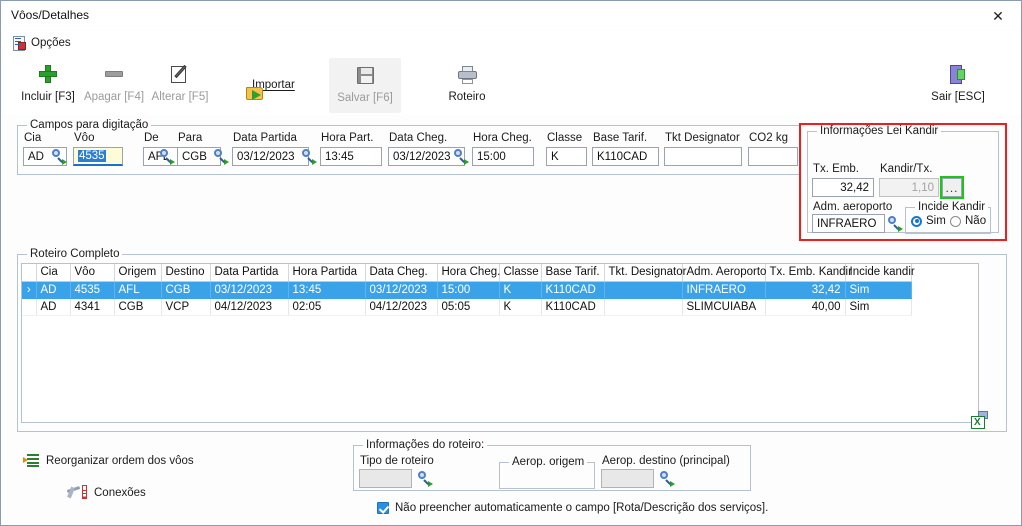 This screenshot has width=1022, height=526. What do you see at coordinates (955, 221) in the screenshot?
I see `radio-nao-indicator` at bounding box center [955, 221].